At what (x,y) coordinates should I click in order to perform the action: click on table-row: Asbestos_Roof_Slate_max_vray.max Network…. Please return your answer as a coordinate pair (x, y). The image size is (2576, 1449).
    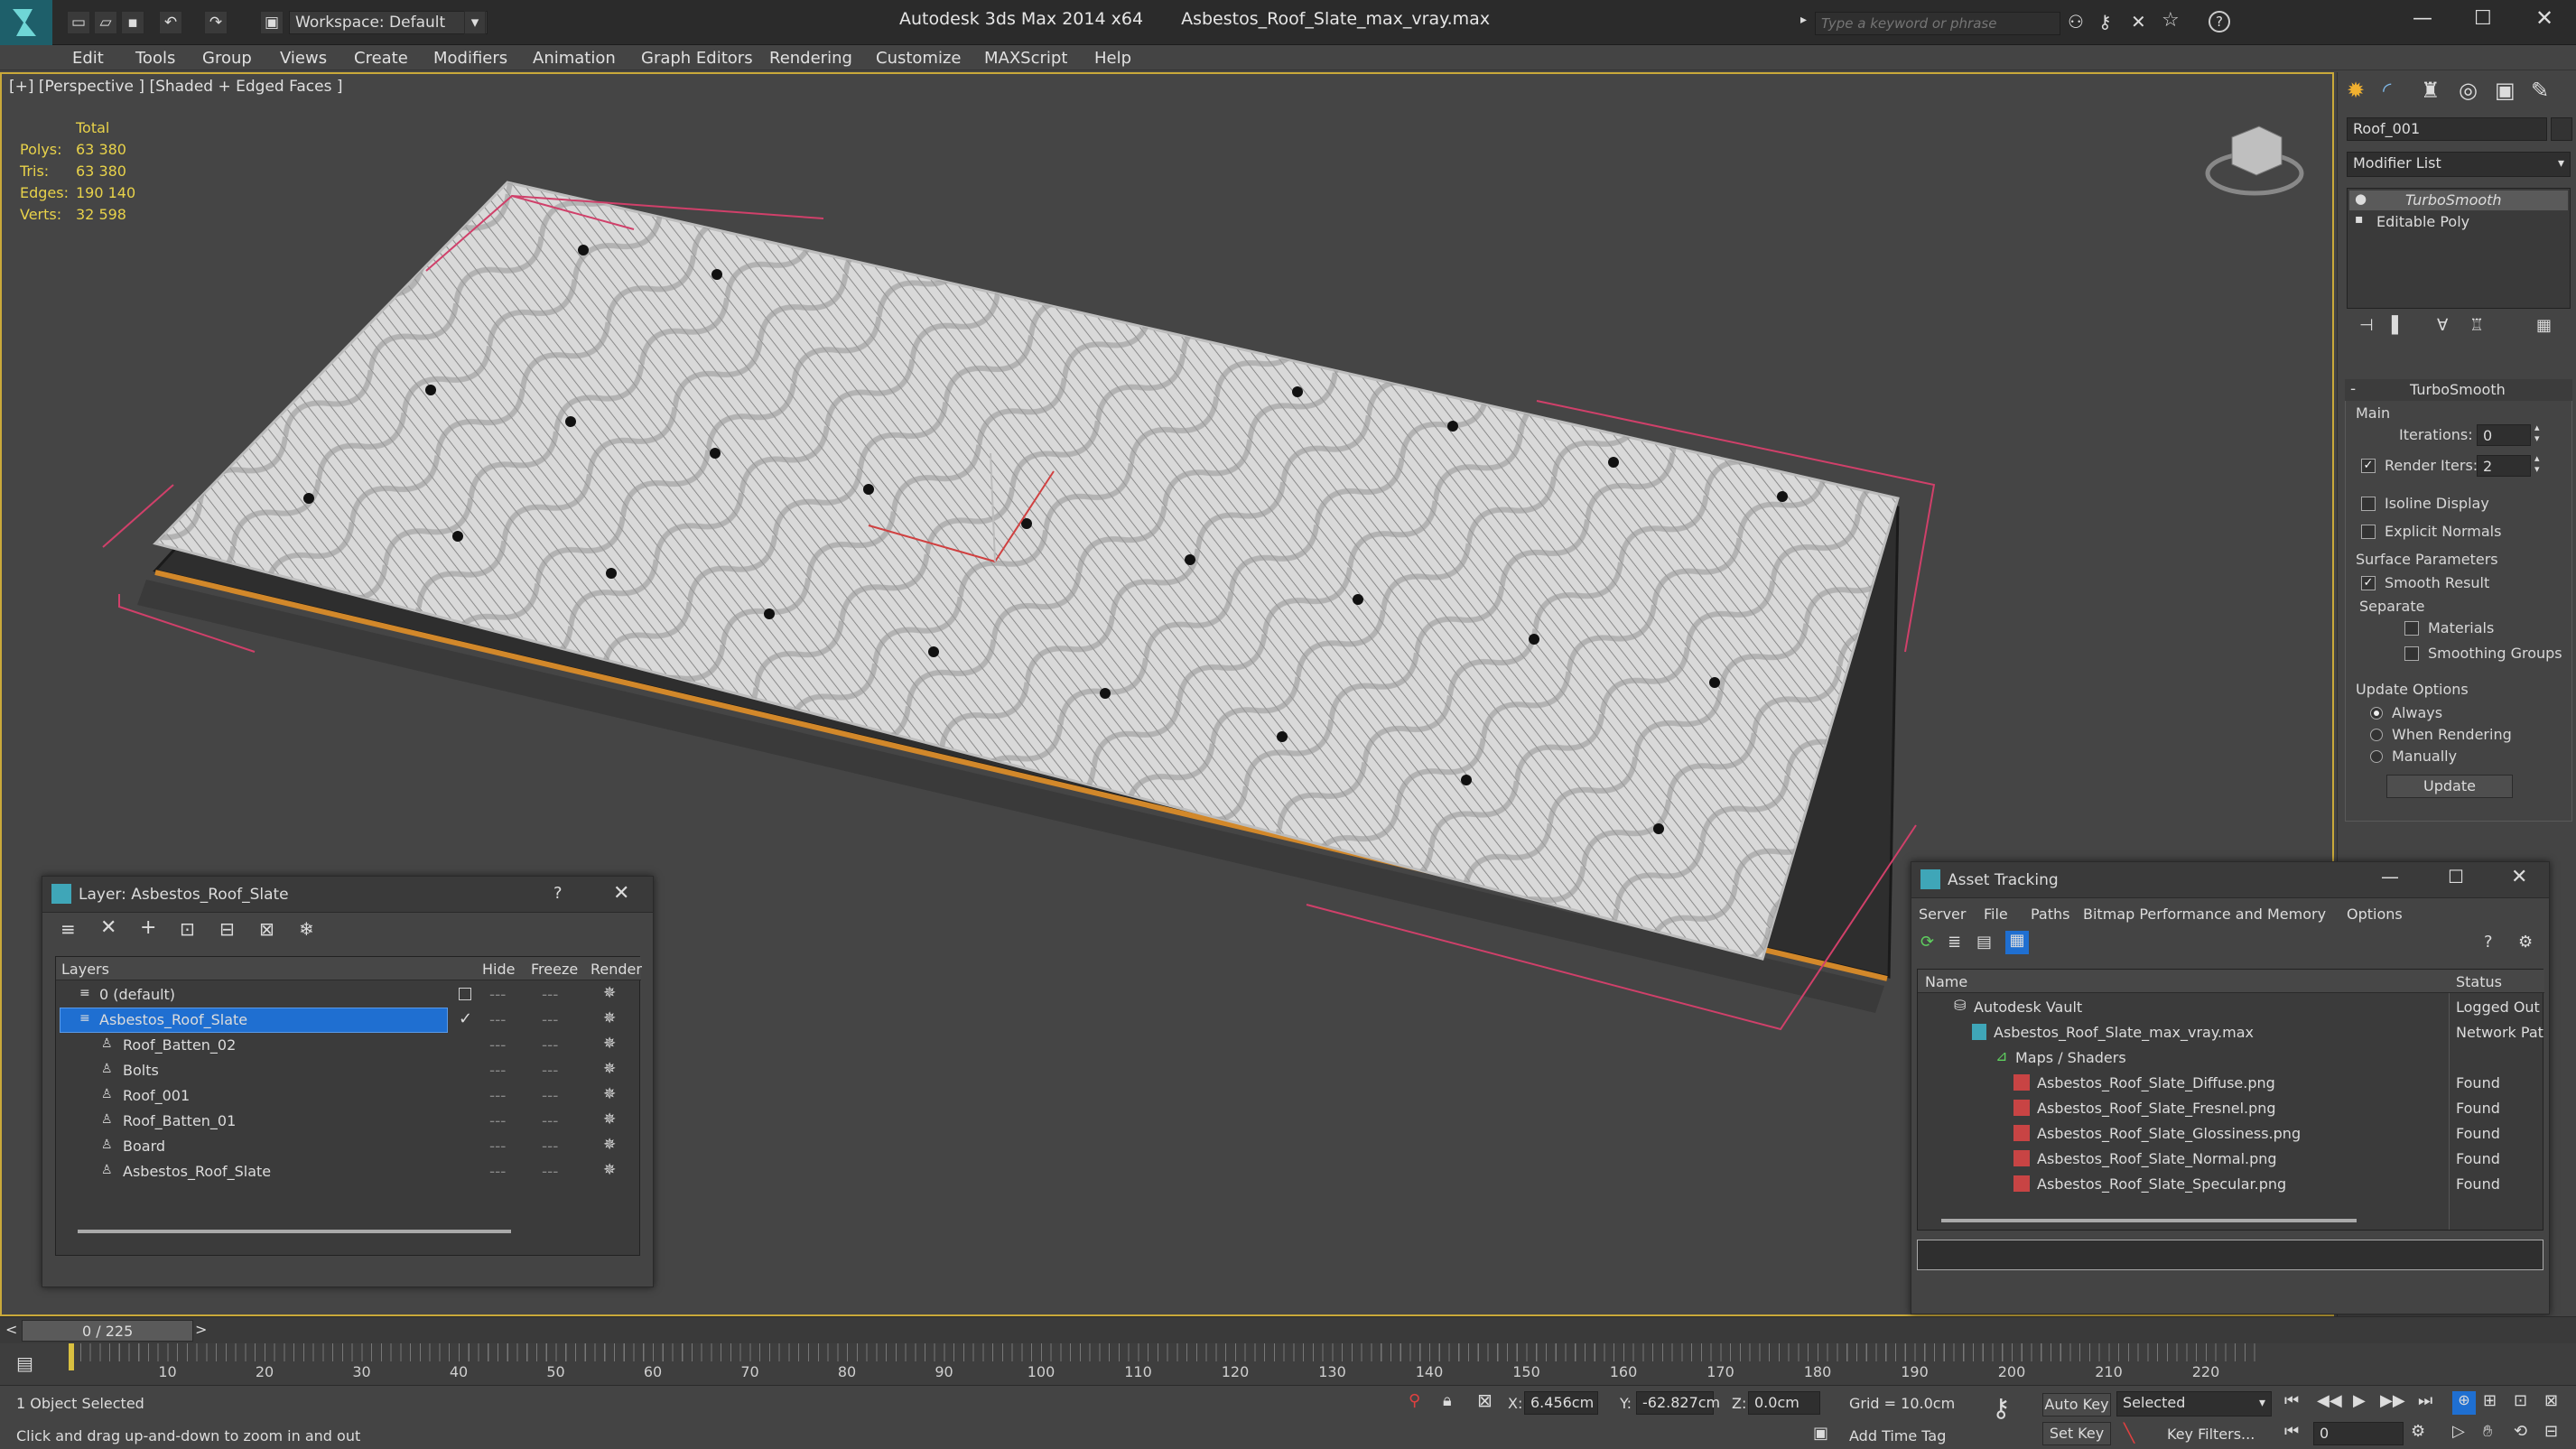
    Looking at the image, I should click on (2231, 1032).